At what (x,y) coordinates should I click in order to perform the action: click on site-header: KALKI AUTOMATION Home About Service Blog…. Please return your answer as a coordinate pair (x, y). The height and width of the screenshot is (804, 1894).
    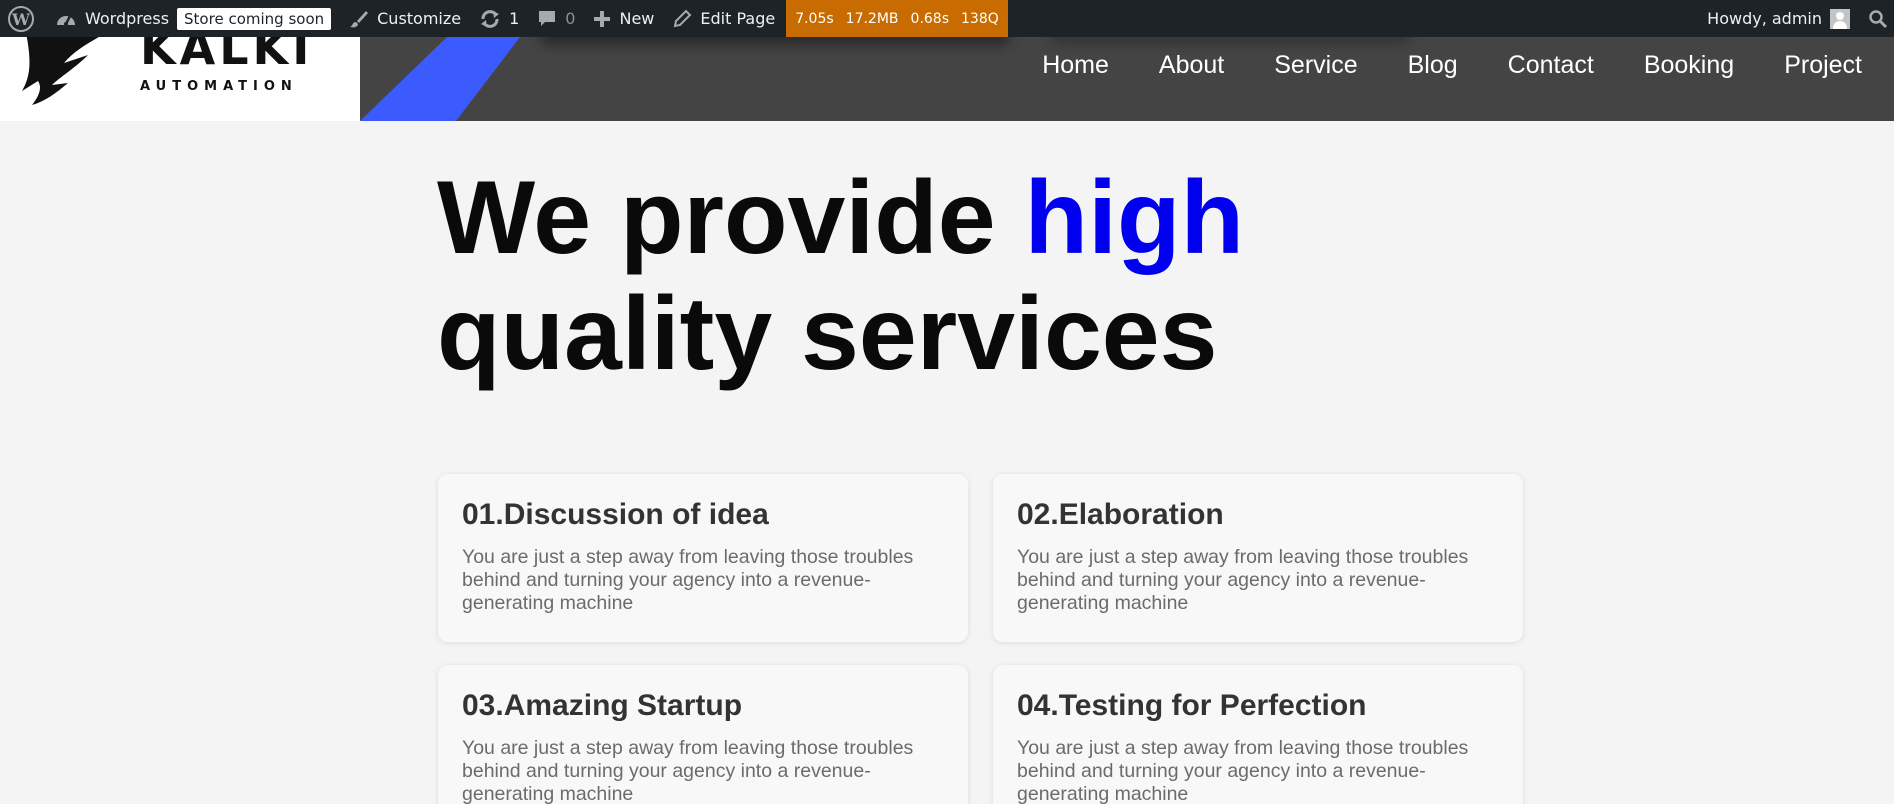
    Looking at the image, I should click on (947, 79).